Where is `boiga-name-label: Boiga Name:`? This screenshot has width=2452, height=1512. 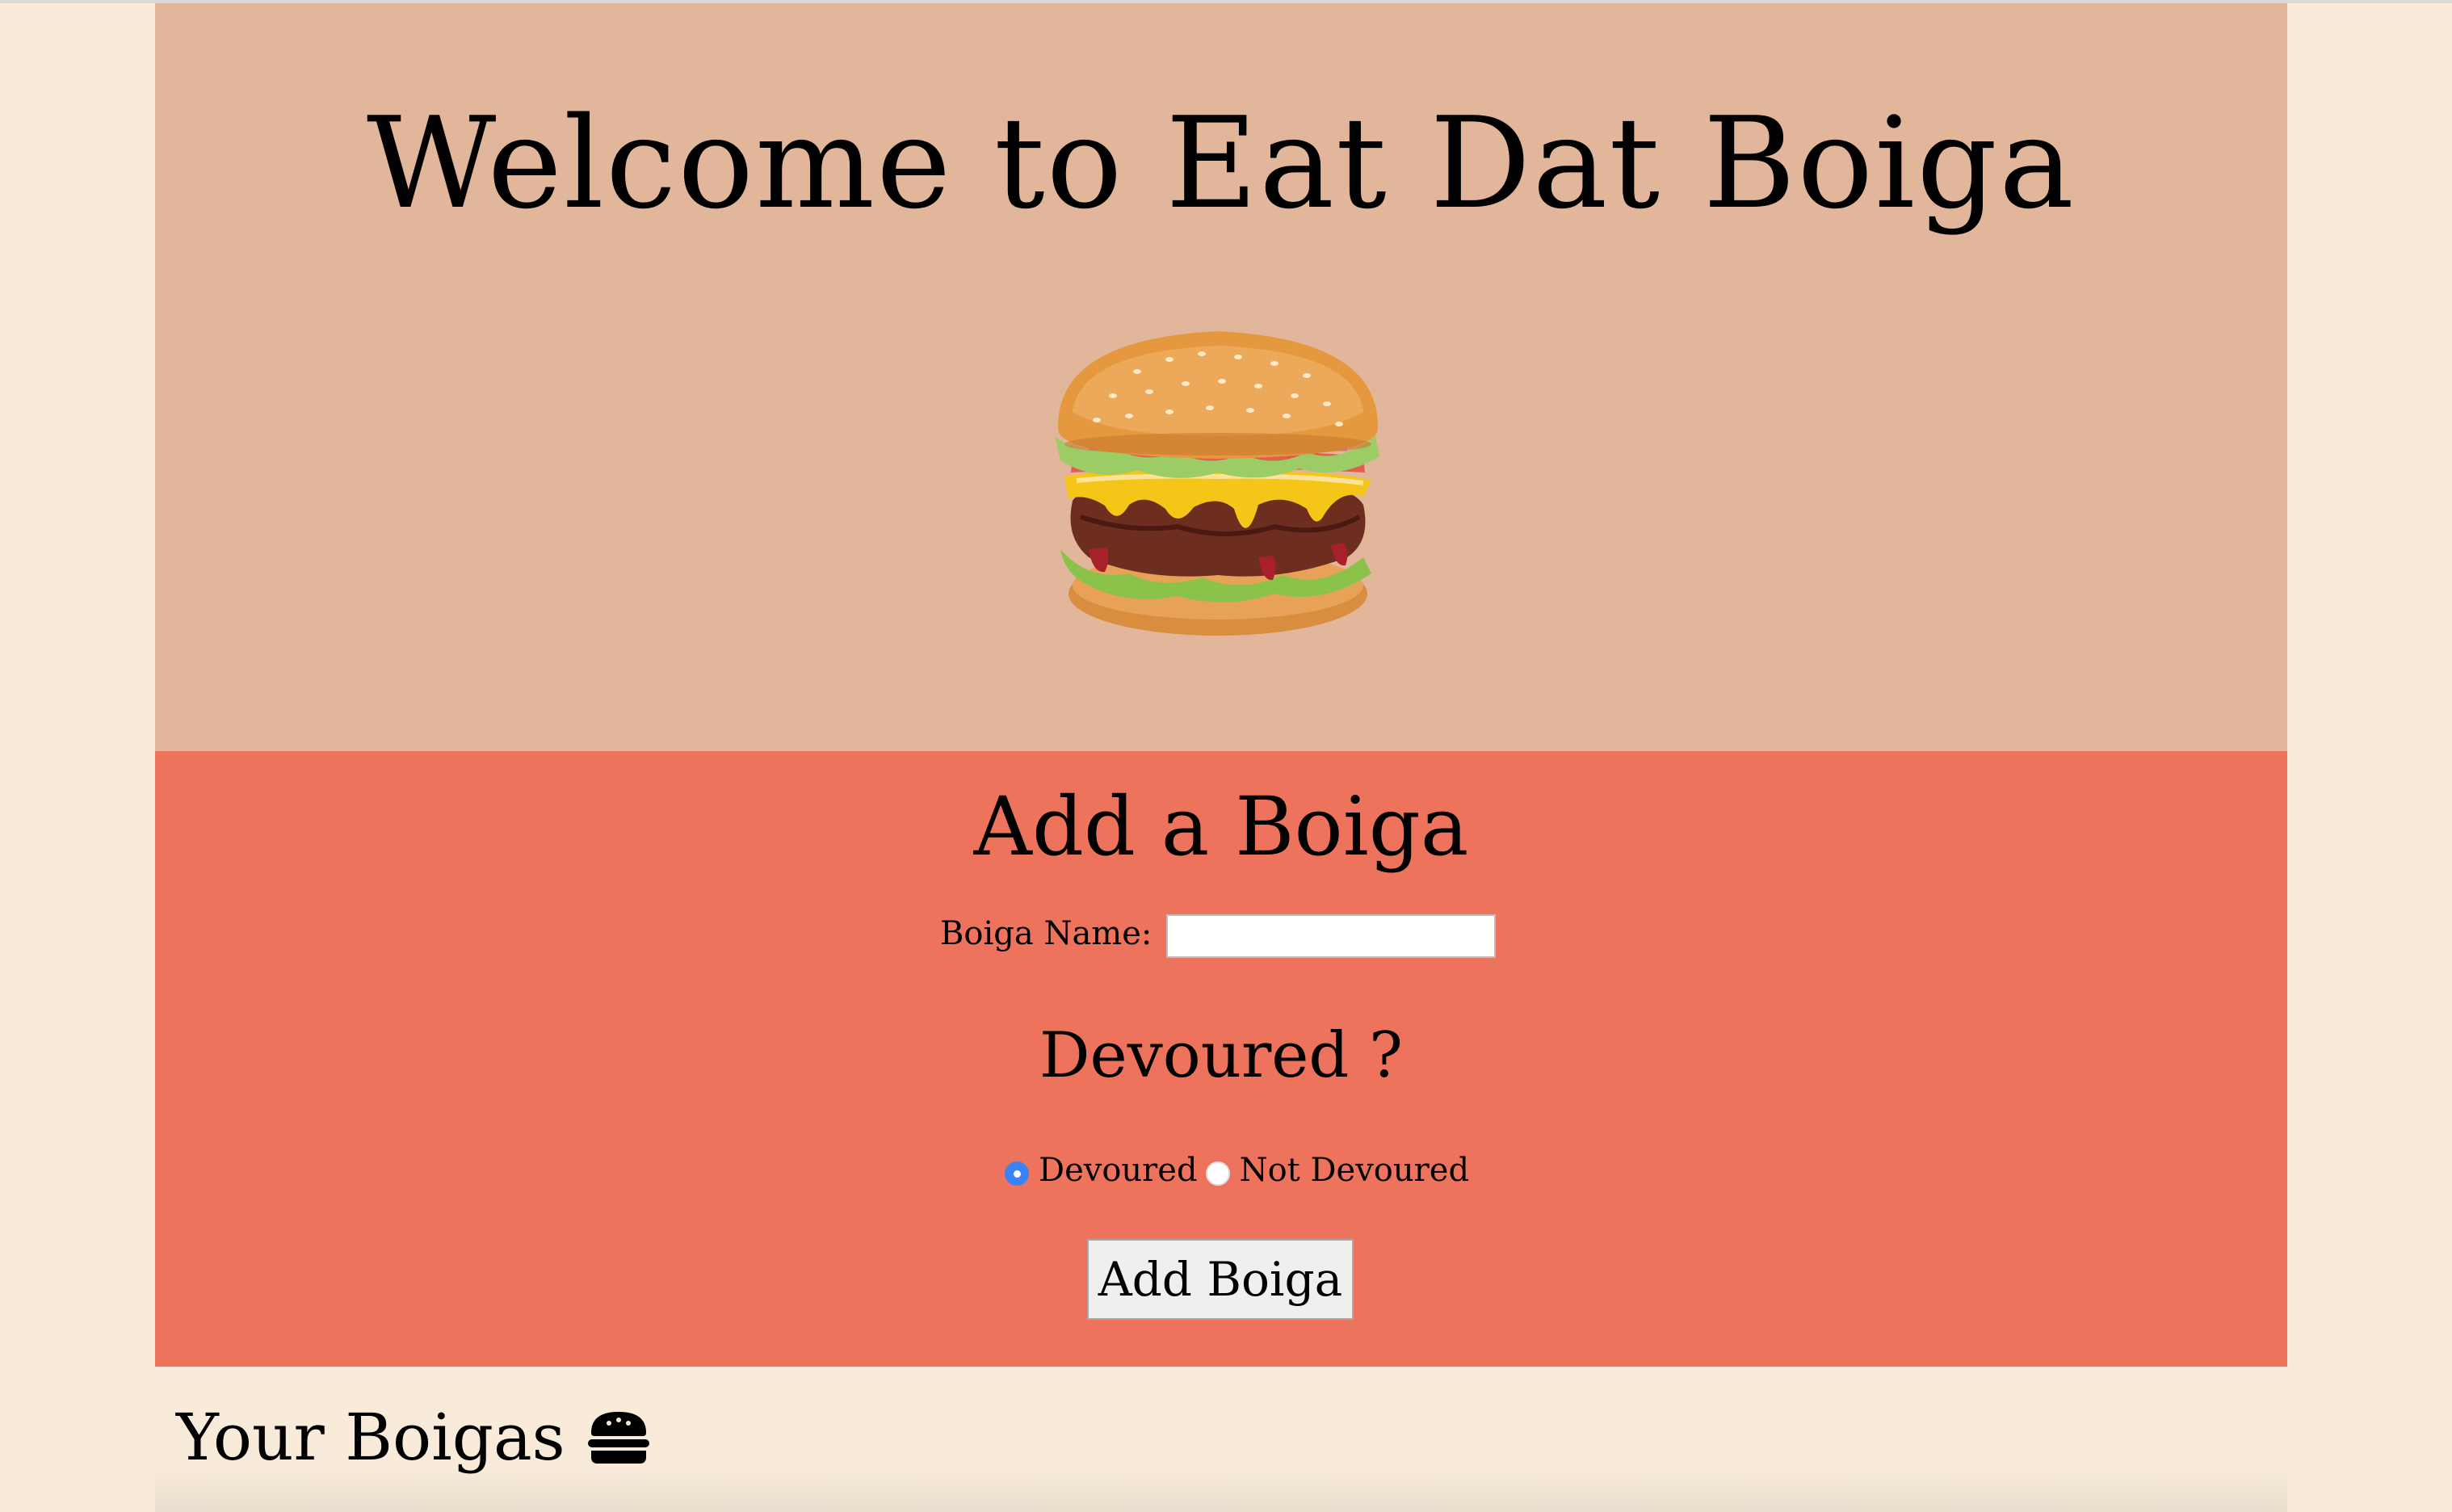
boiga-name-label: Boiga Name: is located at coordinates (1046, 934).